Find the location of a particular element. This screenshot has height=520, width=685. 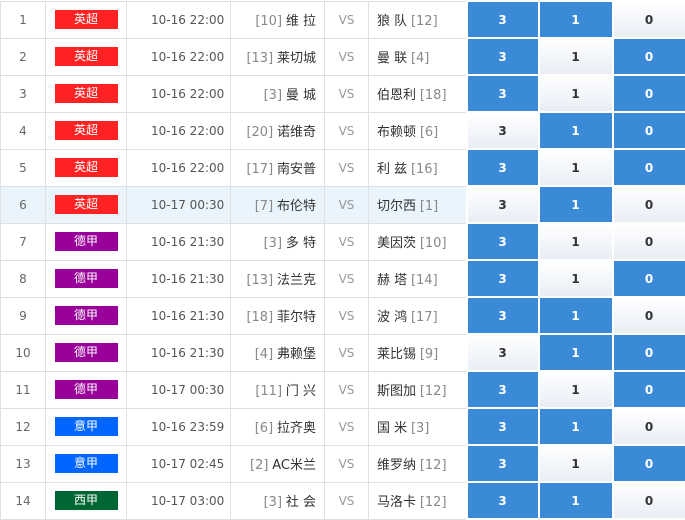

match-number: 13 is located at coordinates (23, 463).